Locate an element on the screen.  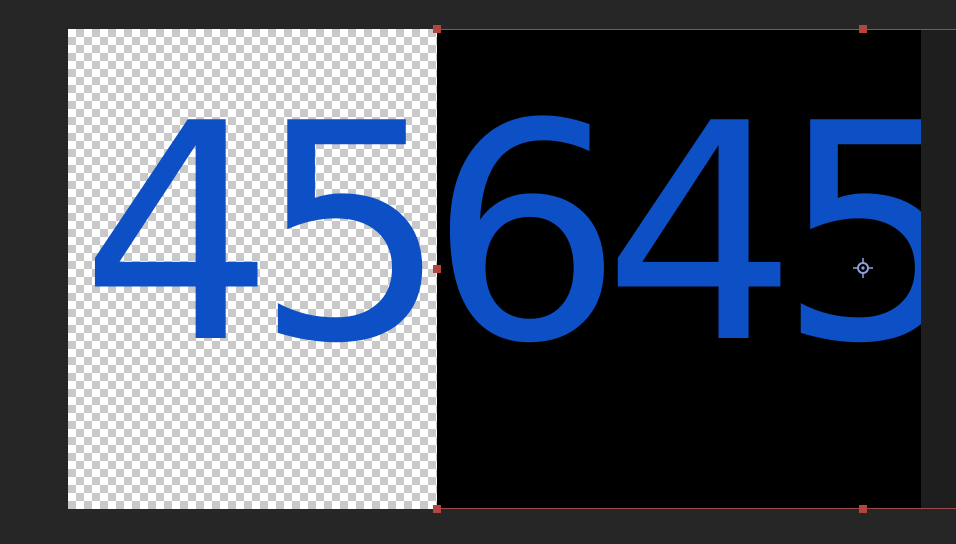
transform-handle-bottom-middle is located at coordinates (863, 509).